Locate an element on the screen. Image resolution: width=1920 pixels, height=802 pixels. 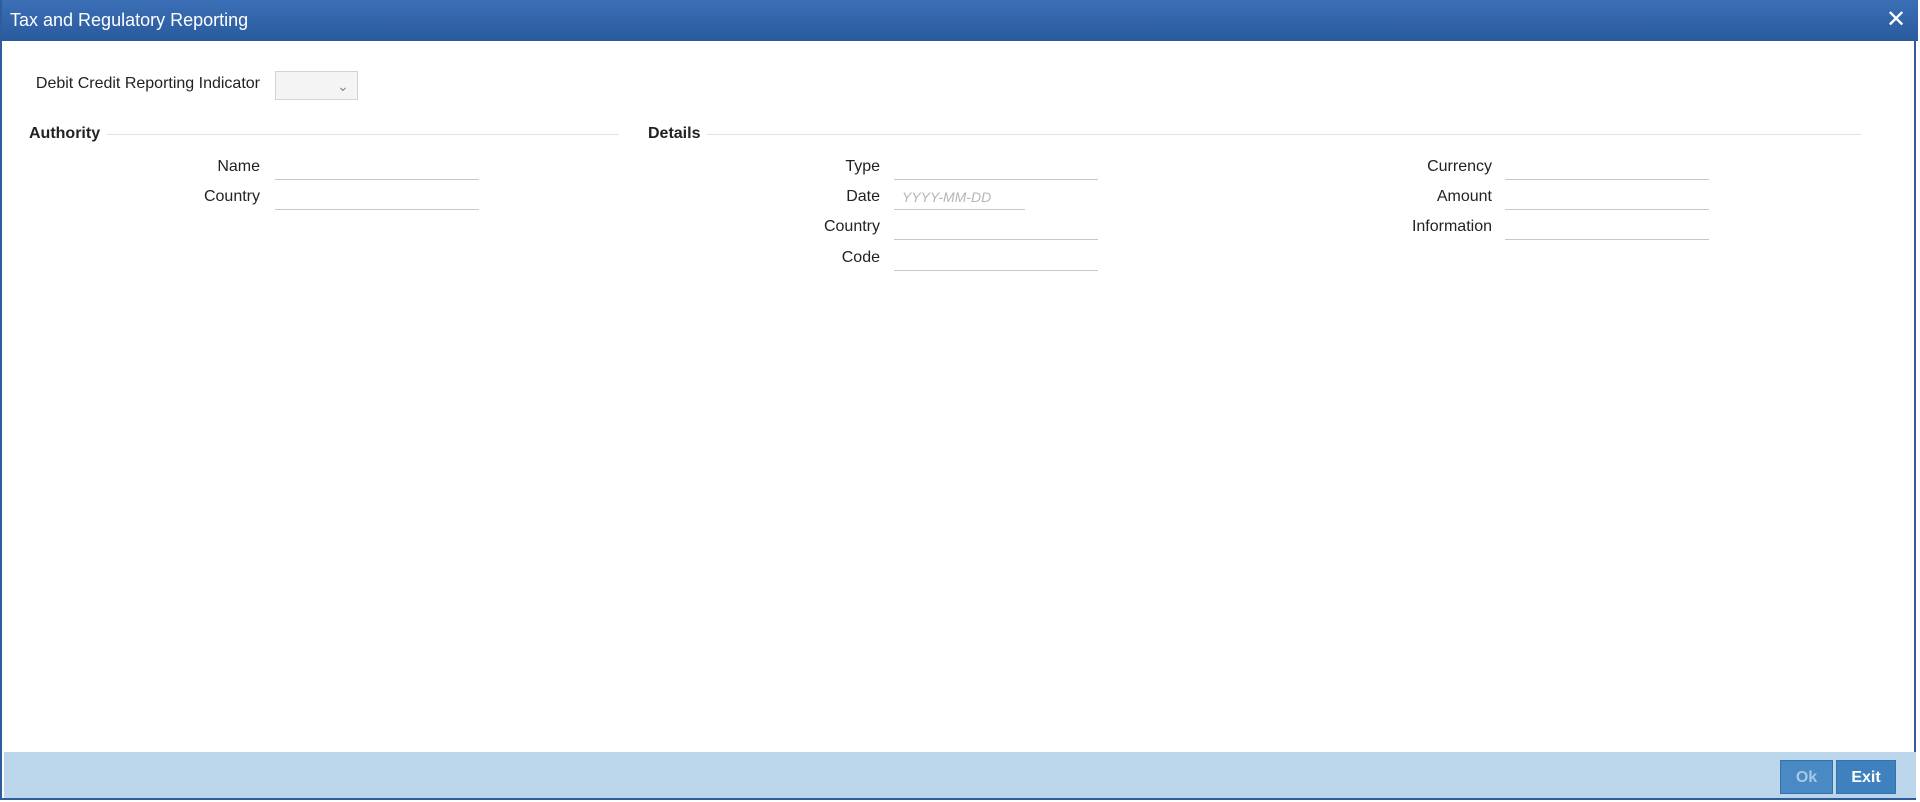
details-country-label: Country is located at coordinates (851, 226).